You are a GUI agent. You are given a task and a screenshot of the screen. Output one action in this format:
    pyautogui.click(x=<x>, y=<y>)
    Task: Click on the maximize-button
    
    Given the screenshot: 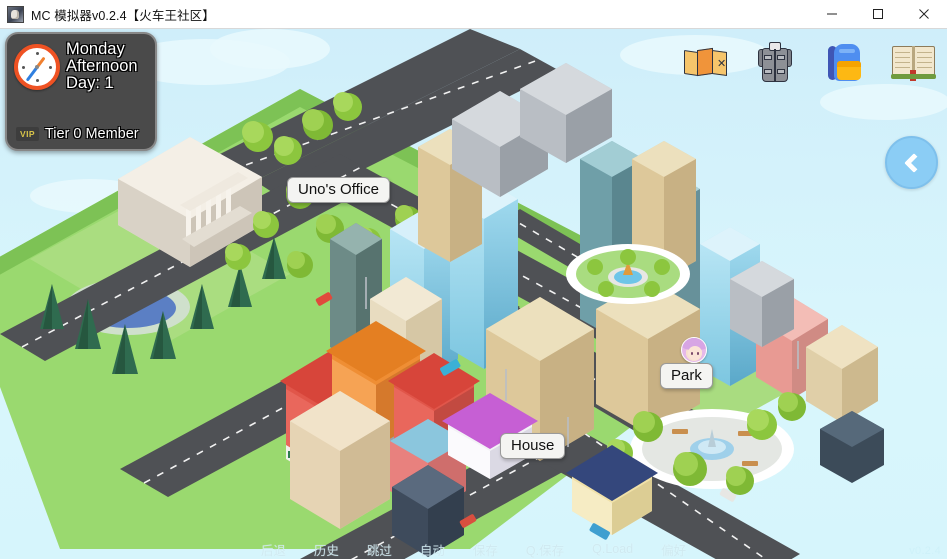 What is the action you would take?
    pyautogui.click(x=878, y=14)
    